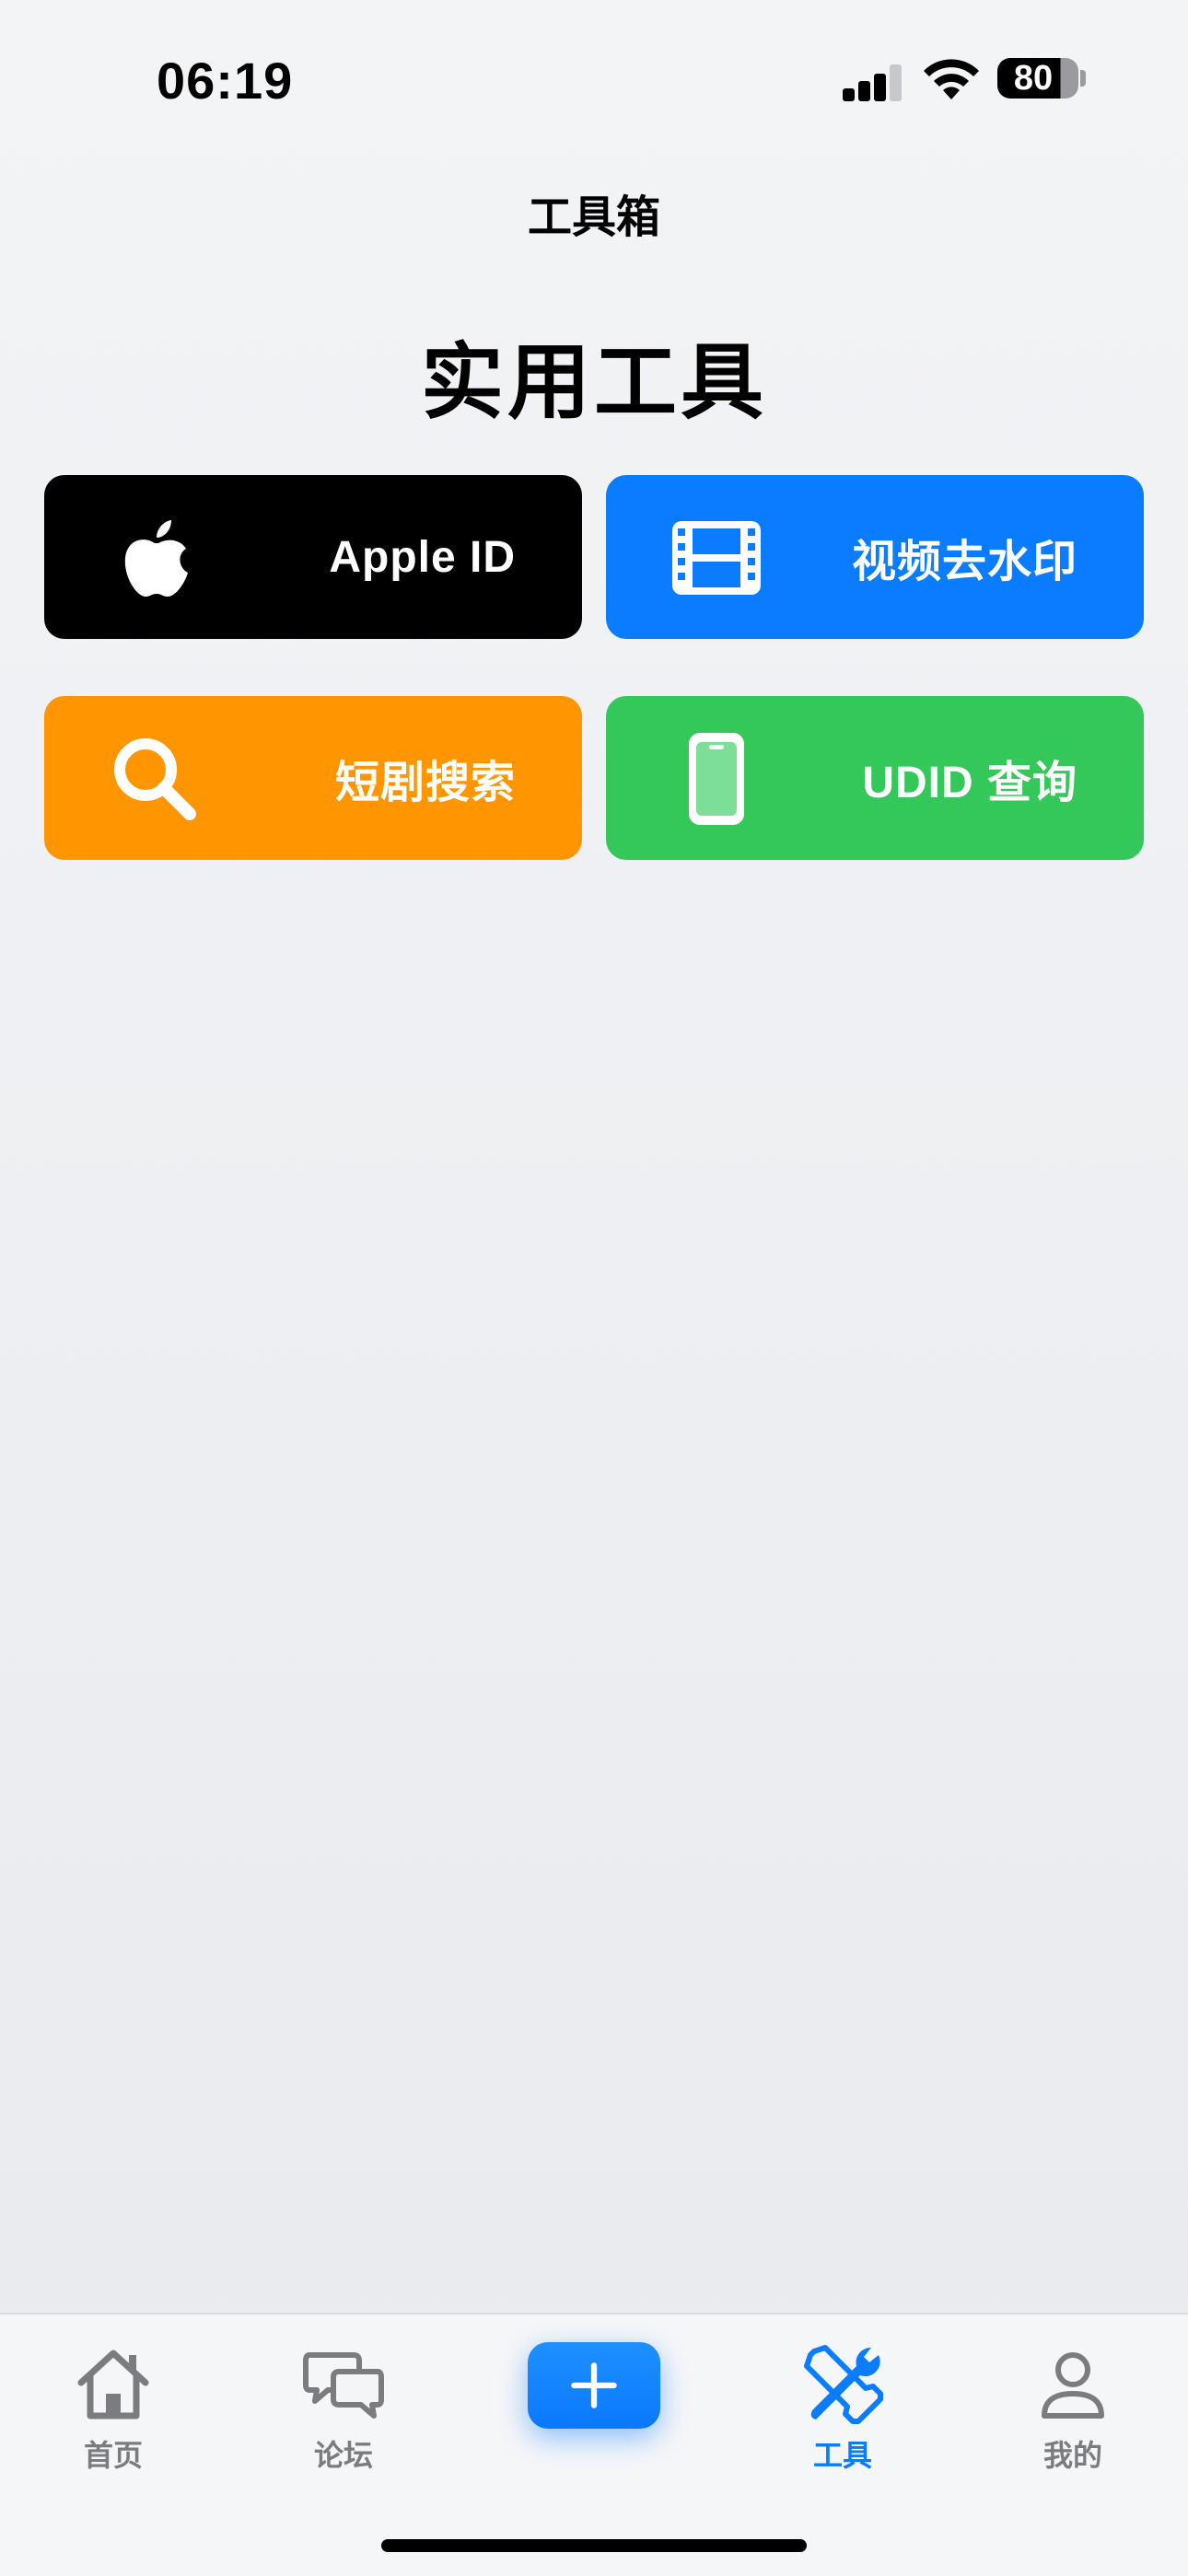 The height and width of the screenshot is (2576, 1188). I want to click on status-time: 06:19, so click(225, 81).